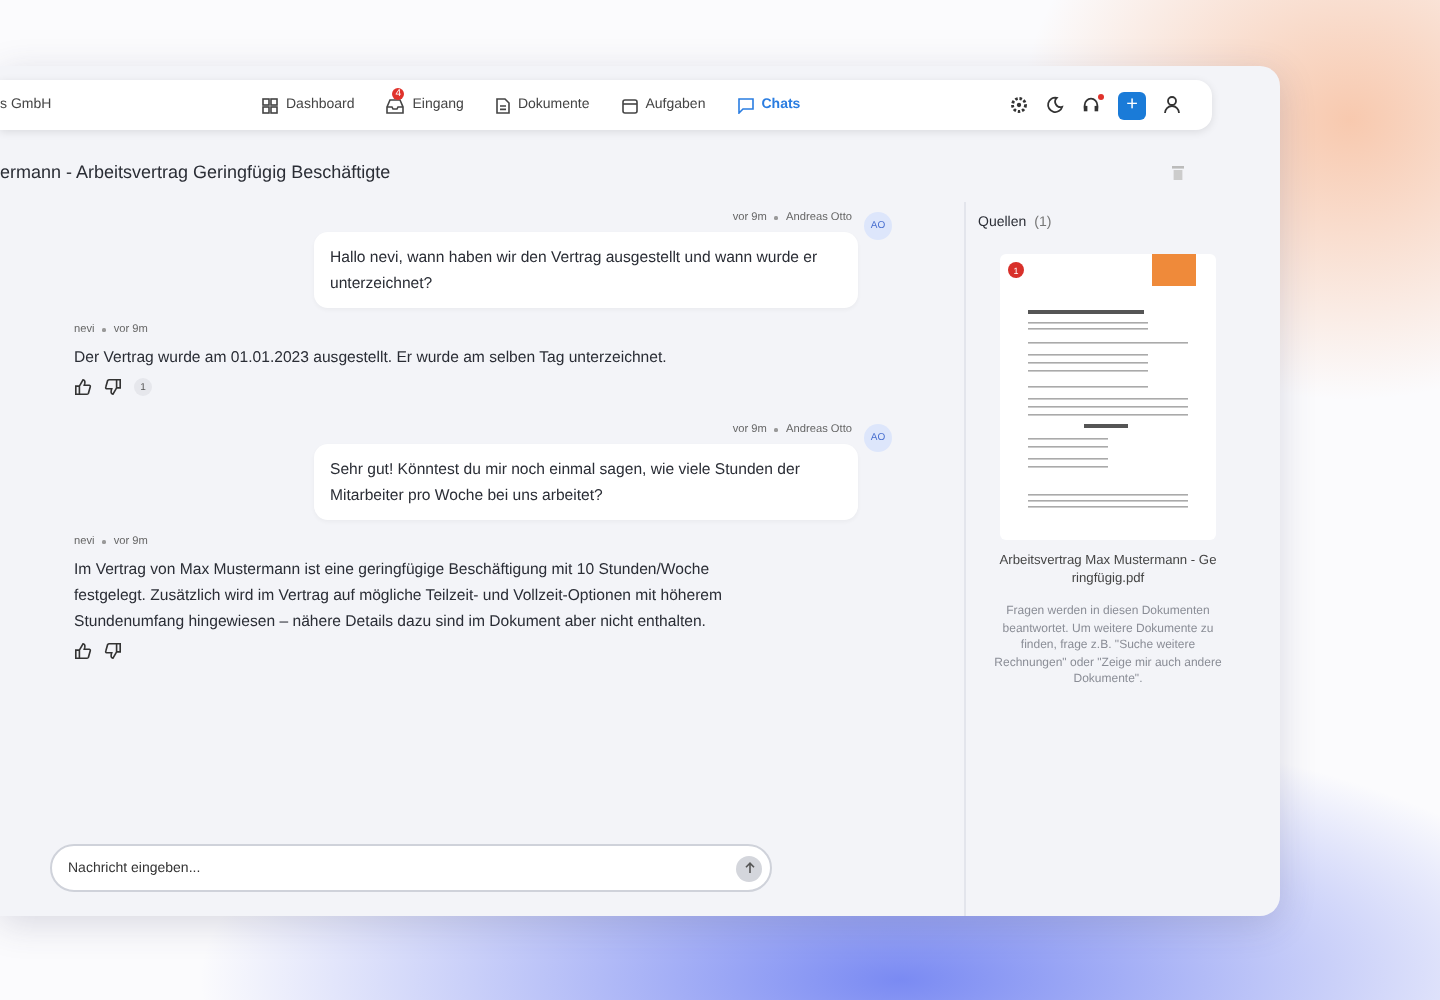 This screenshot has height=1000, width=1440. I want to click on logo-drawing, so click(1174, 270).